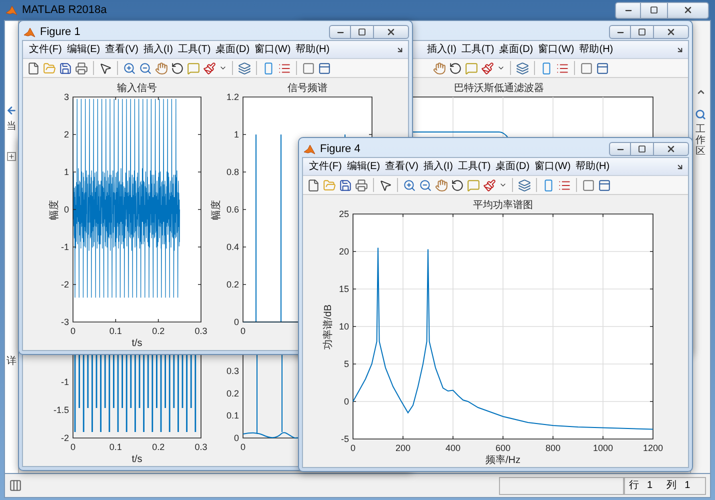  Describe the element at coordinates (11, 110) in the screenshot. I see `back-arrow-icon` at that location.